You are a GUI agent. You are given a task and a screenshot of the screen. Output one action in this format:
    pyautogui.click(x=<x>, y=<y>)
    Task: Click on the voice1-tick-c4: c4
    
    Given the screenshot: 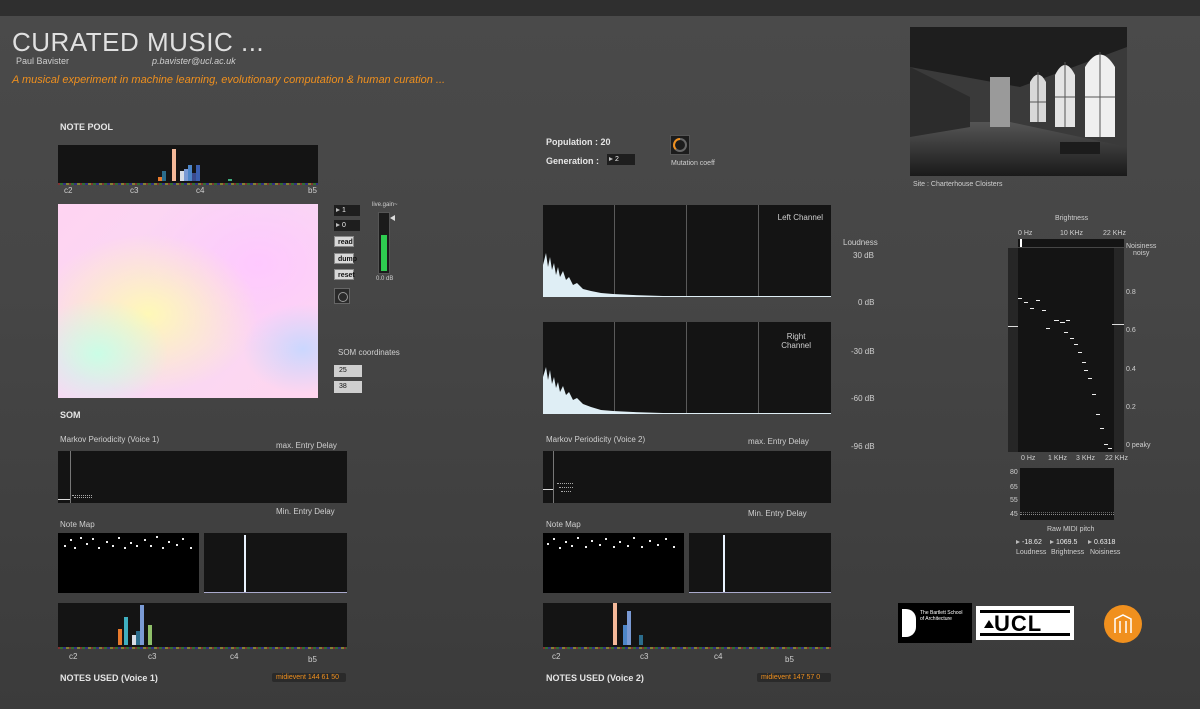 What is the action you would take?
    pyautogui.click(x=234, y=656)
    